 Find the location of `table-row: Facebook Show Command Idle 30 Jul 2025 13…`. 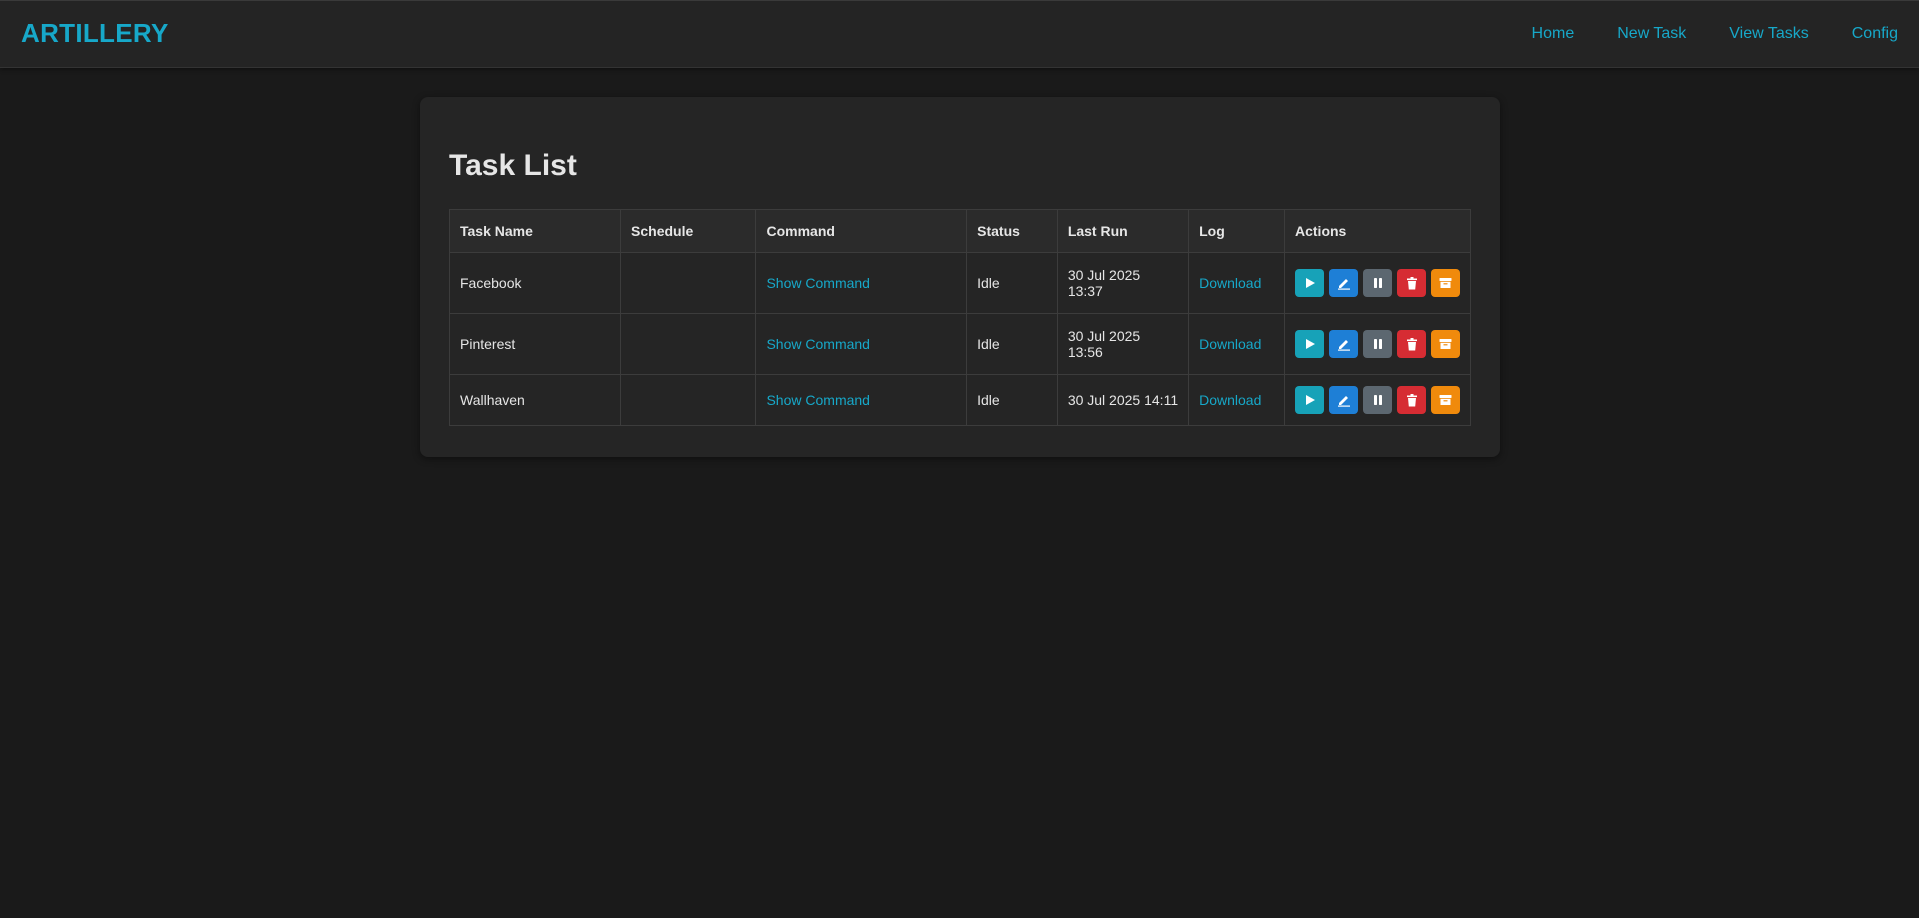

table-row: Facebook Show Command Idle 30 Jul 2025 13… is located at coordinates (959, 283).